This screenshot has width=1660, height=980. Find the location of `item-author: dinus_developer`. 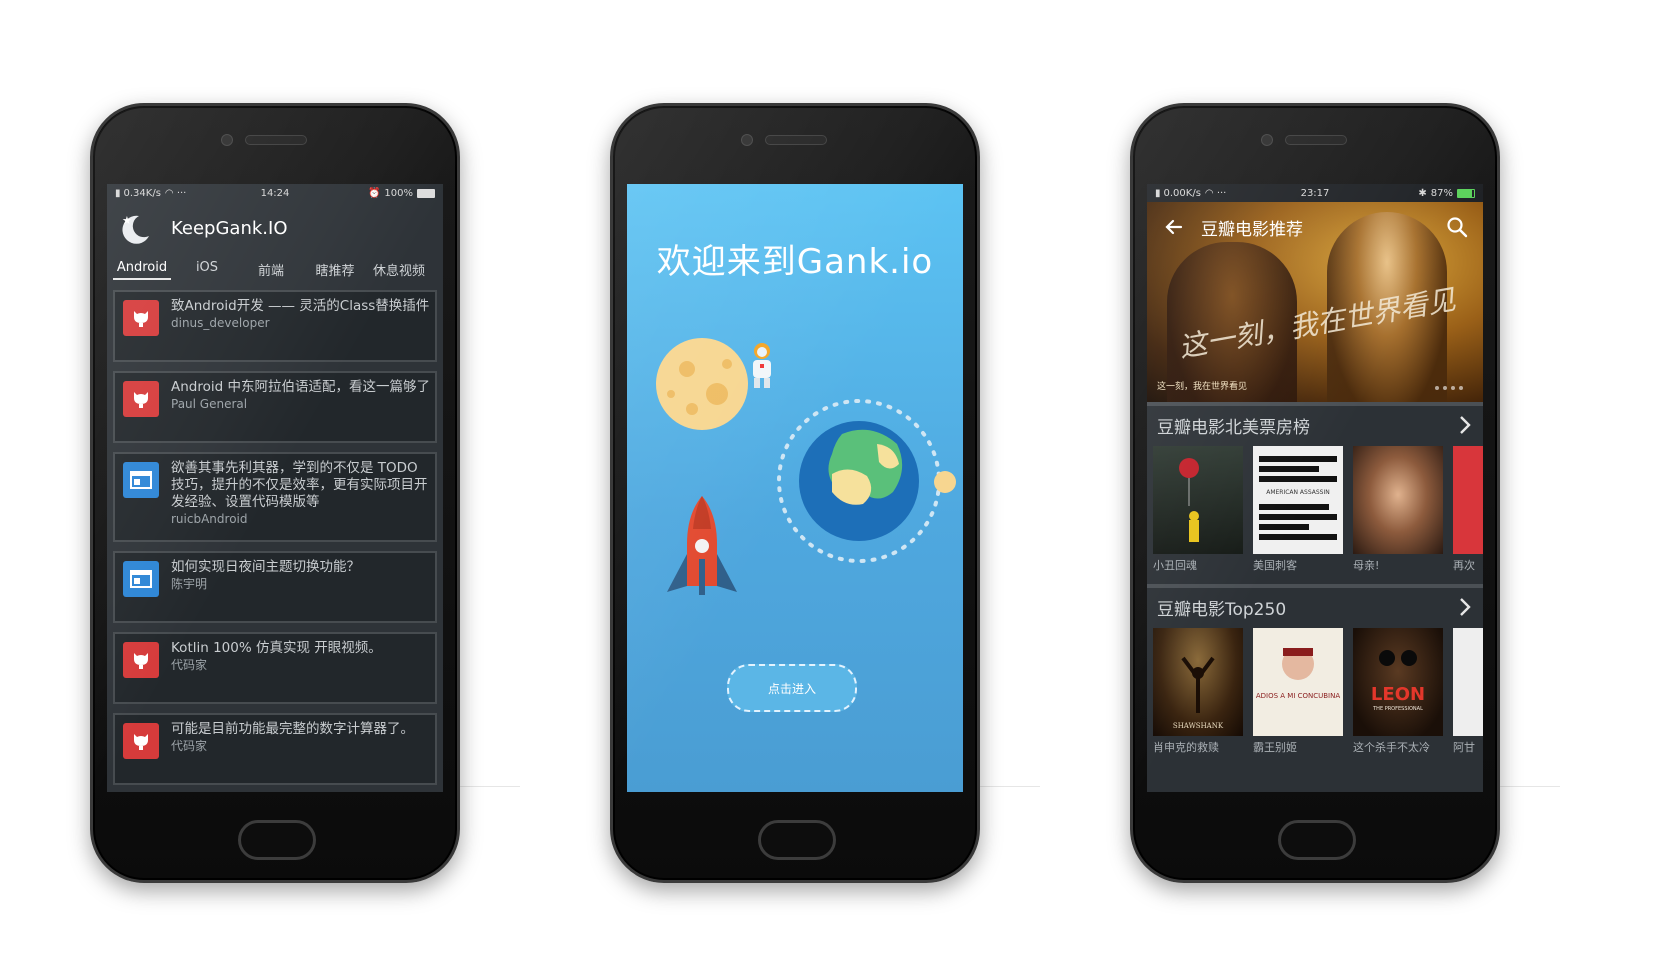

item-author: dinus_developer is located at coordinates (220, 323).